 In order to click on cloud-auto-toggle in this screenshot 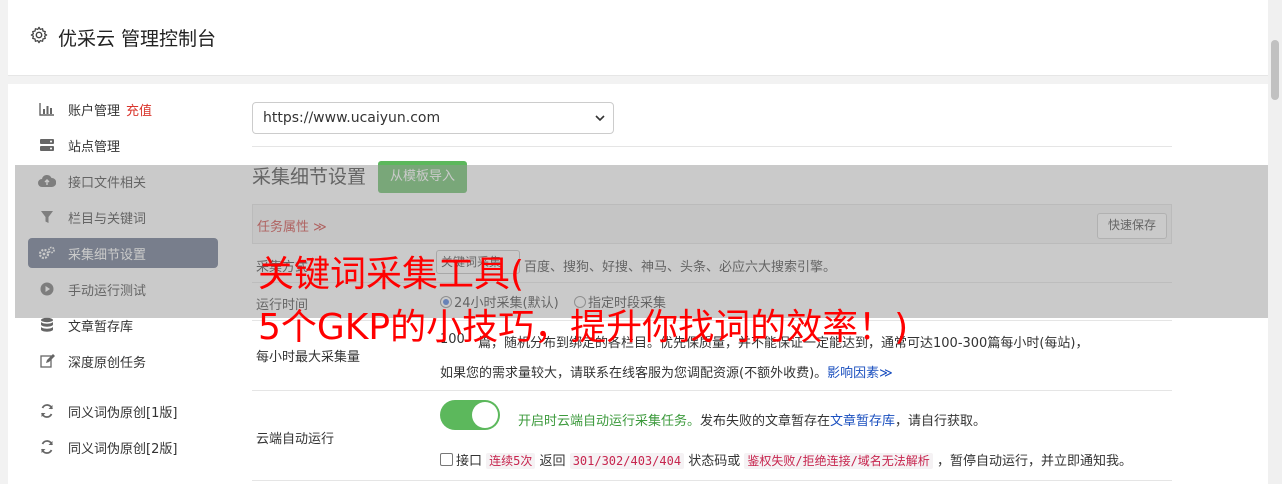, I will do `click(470, 415)`.